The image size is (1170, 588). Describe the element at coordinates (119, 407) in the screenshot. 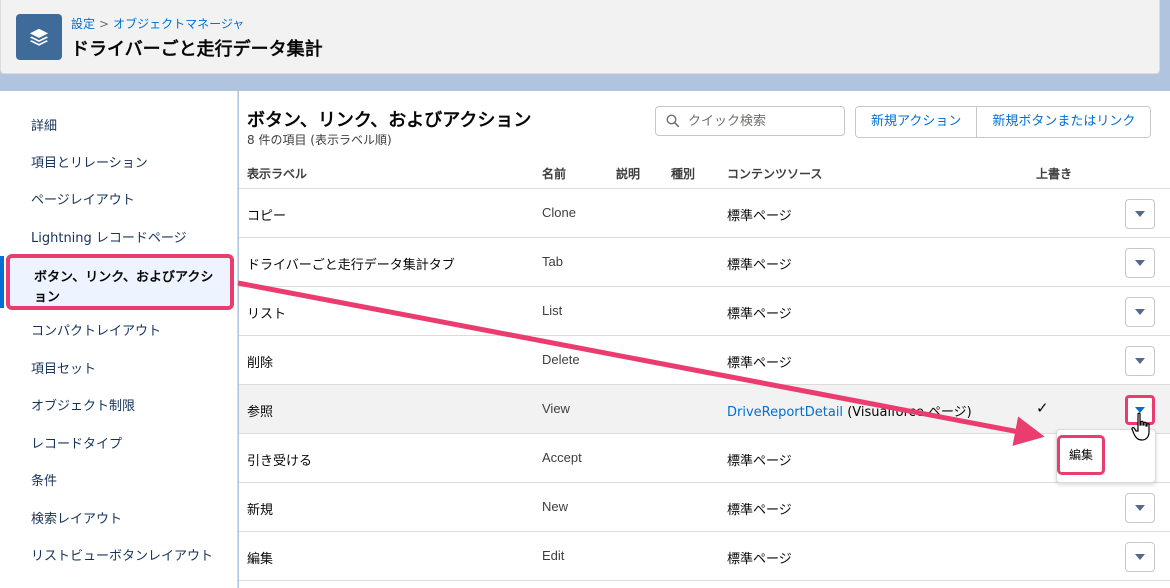

I see `sidebar-item-object-limits: オブジェクト制限` at that location.